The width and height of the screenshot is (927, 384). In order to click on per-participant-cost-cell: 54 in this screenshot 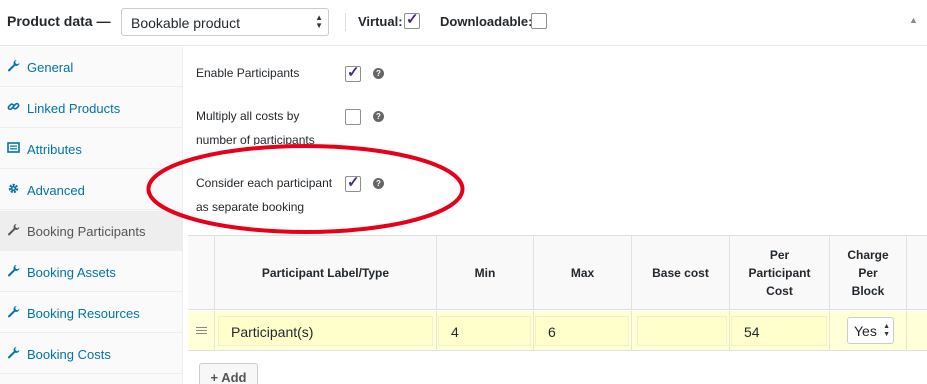, I will do `click(780, 331)`.